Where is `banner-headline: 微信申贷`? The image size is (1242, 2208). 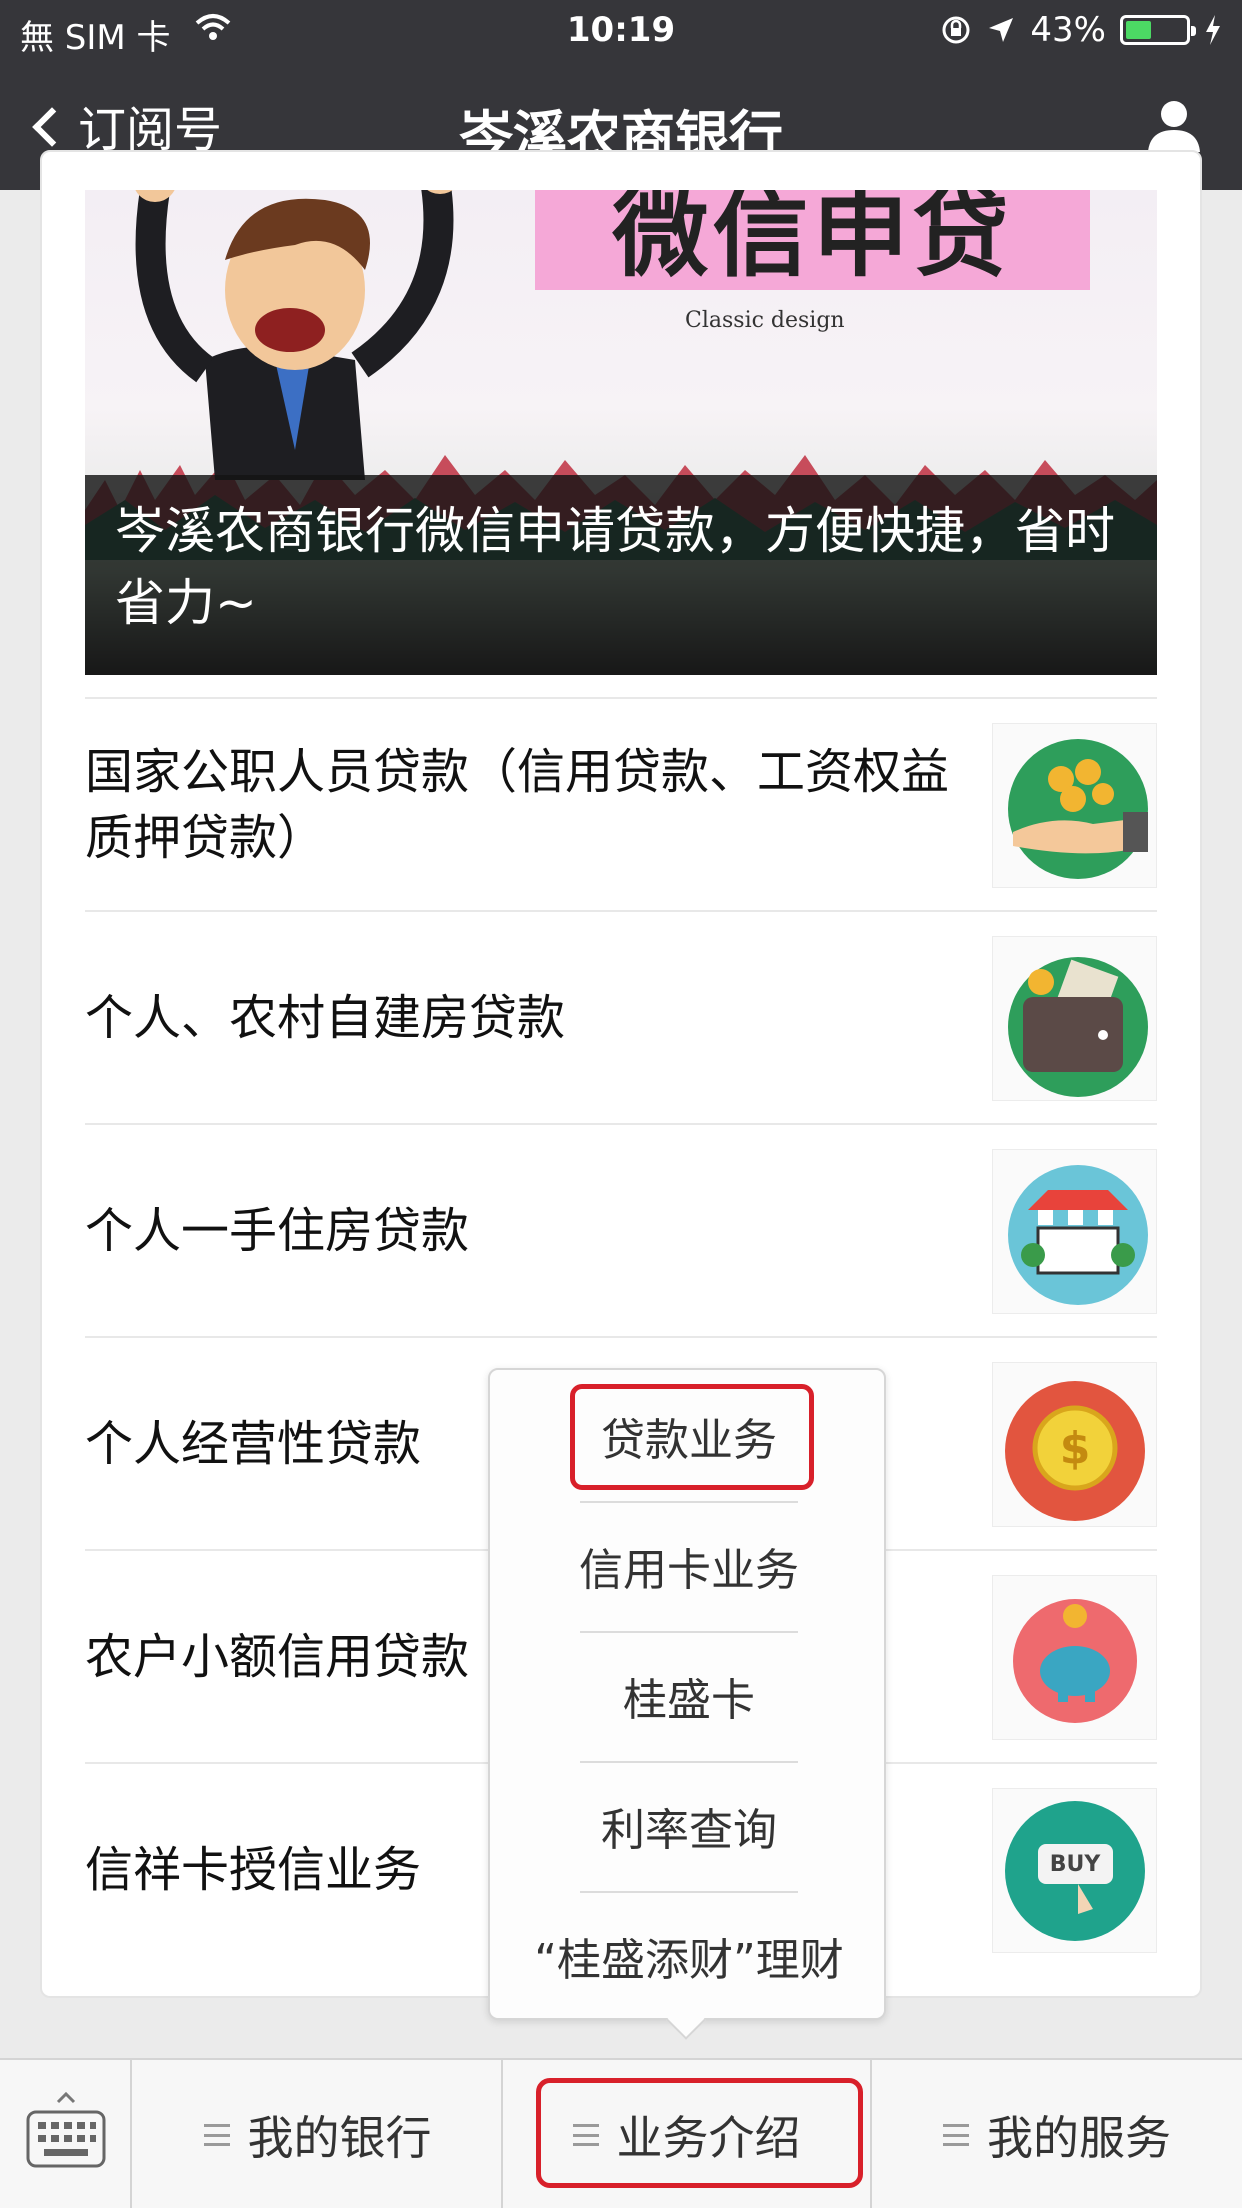
banner-headline: 微信申贷 is located at coordinates (812, 240).